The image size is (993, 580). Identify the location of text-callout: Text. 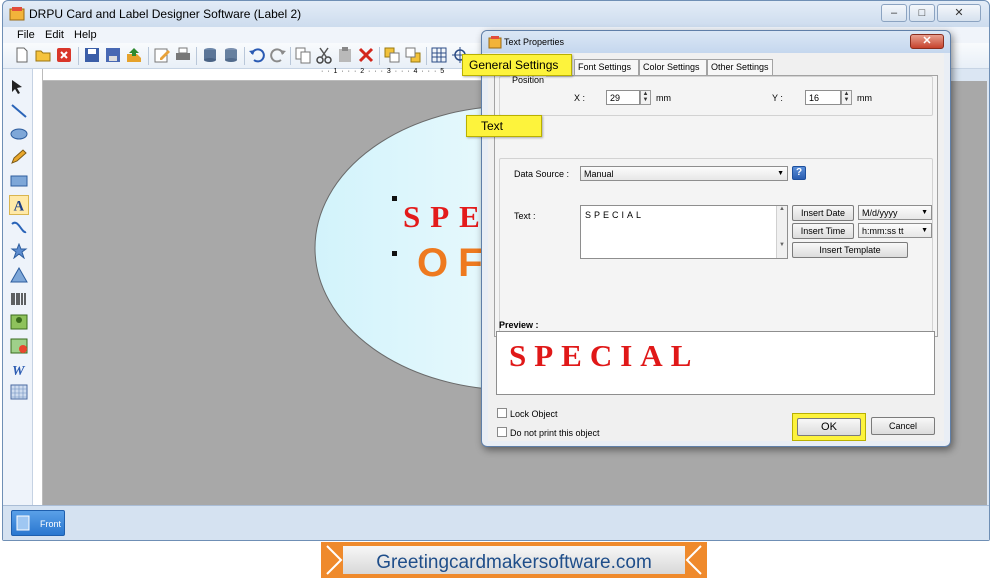
(504, 126).